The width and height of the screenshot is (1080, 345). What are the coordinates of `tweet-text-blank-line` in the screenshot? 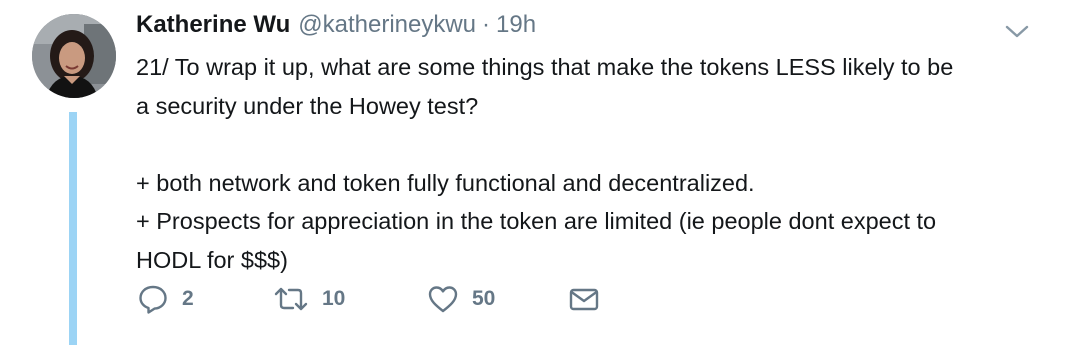 It's located at (586, 144).